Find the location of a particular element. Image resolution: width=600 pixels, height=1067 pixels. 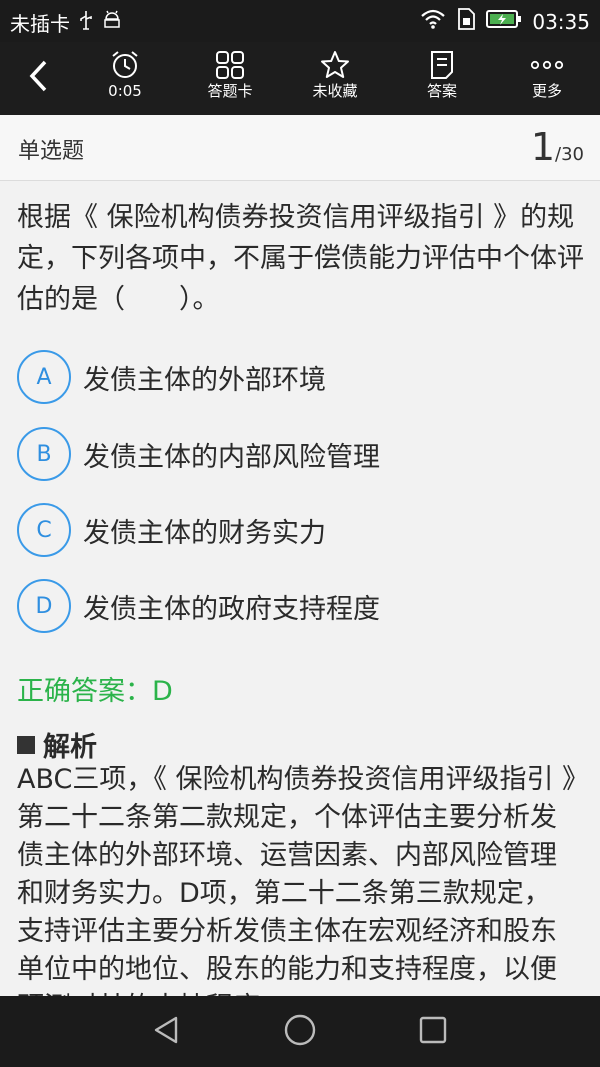

answer-button: 答案 is located at coordinates (442, 79).